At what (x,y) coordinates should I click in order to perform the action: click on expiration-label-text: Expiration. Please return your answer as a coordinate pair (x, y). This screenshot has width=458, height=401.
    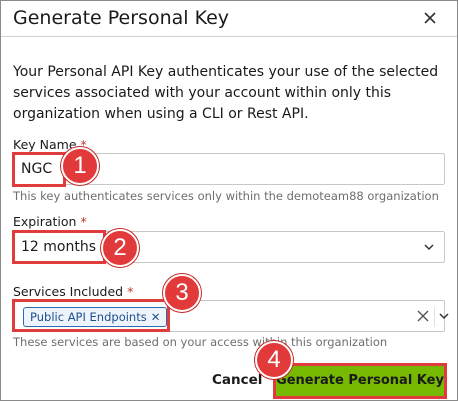
    Looking at the image, I should click on (45, 221).